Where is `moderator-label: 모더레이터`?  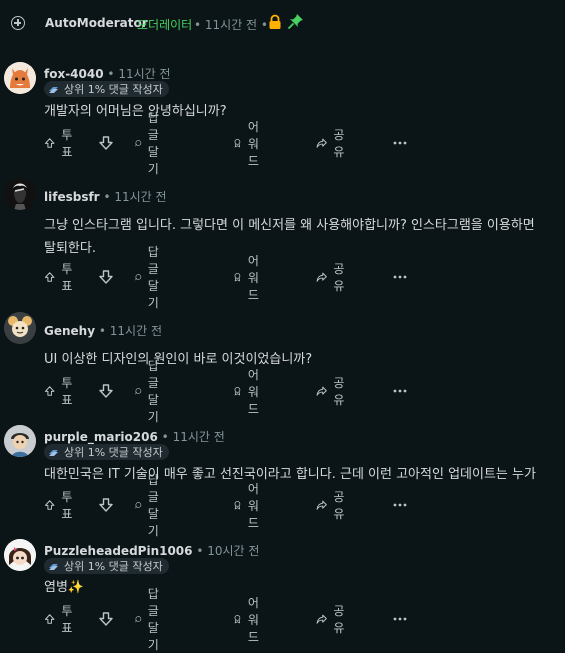 moderator-label: 모더레이터 is located at coordinates (165, 25).